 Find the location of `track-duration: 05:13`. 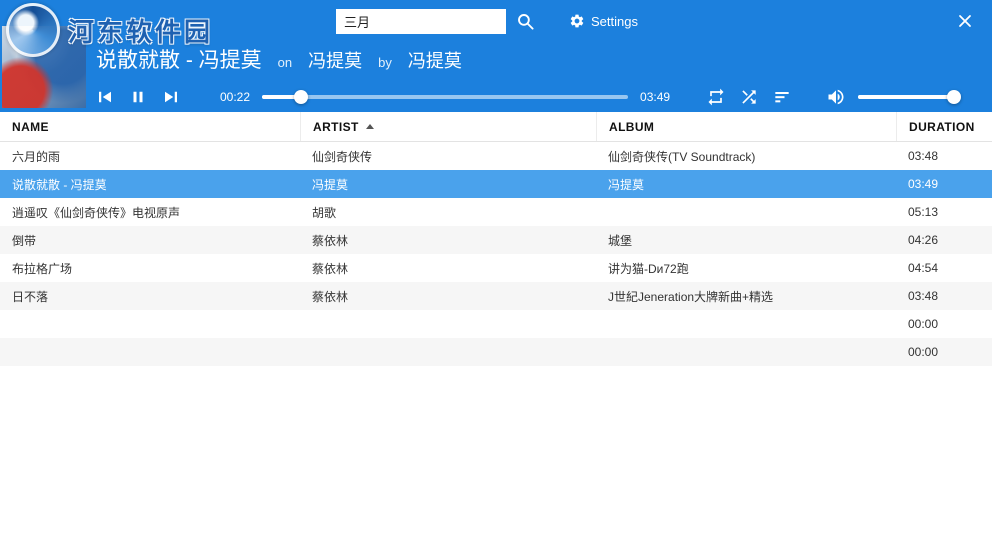

track-duration: 05:13 is located at coordinates (923, 212).